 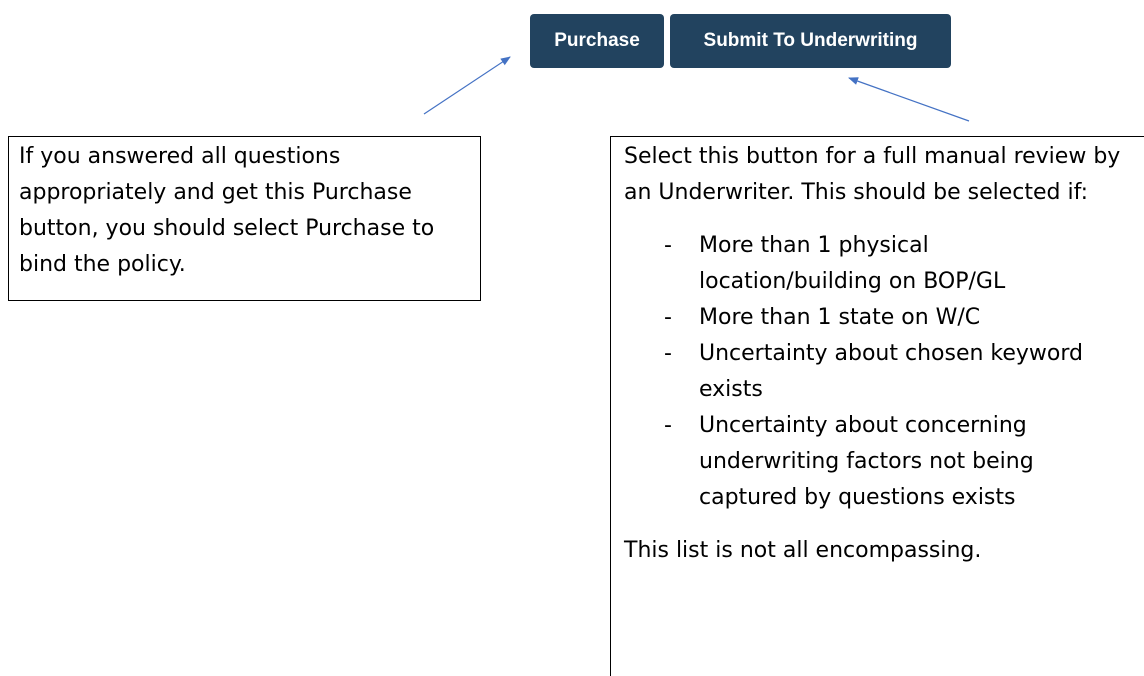 I want to click on submit-to-underwriting-button: Submit To Underwriting, so click(x=810, y=41).